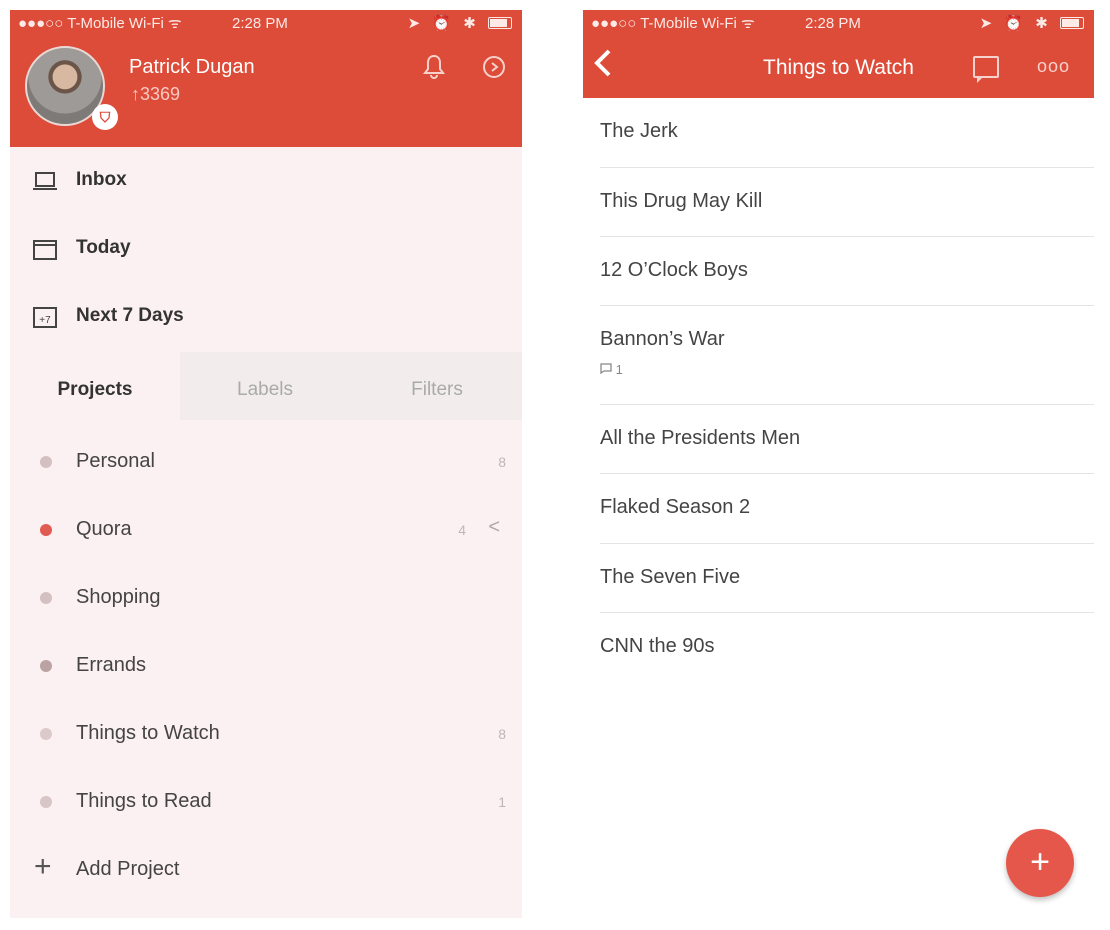 The width and height of the screenshot is (1110, 930). Describe the element at coordinates (105, 117) in the screenshot. I see `premium-badge-icon: ⛉` at that location.